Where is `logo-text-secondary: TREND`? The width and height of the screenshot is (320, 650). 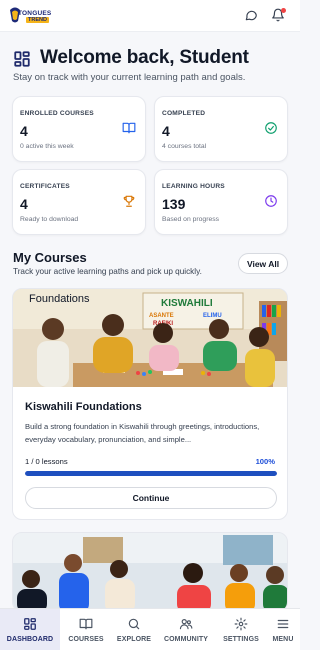 logo-text-secondary: TREND is located at coordinates (37, 20).